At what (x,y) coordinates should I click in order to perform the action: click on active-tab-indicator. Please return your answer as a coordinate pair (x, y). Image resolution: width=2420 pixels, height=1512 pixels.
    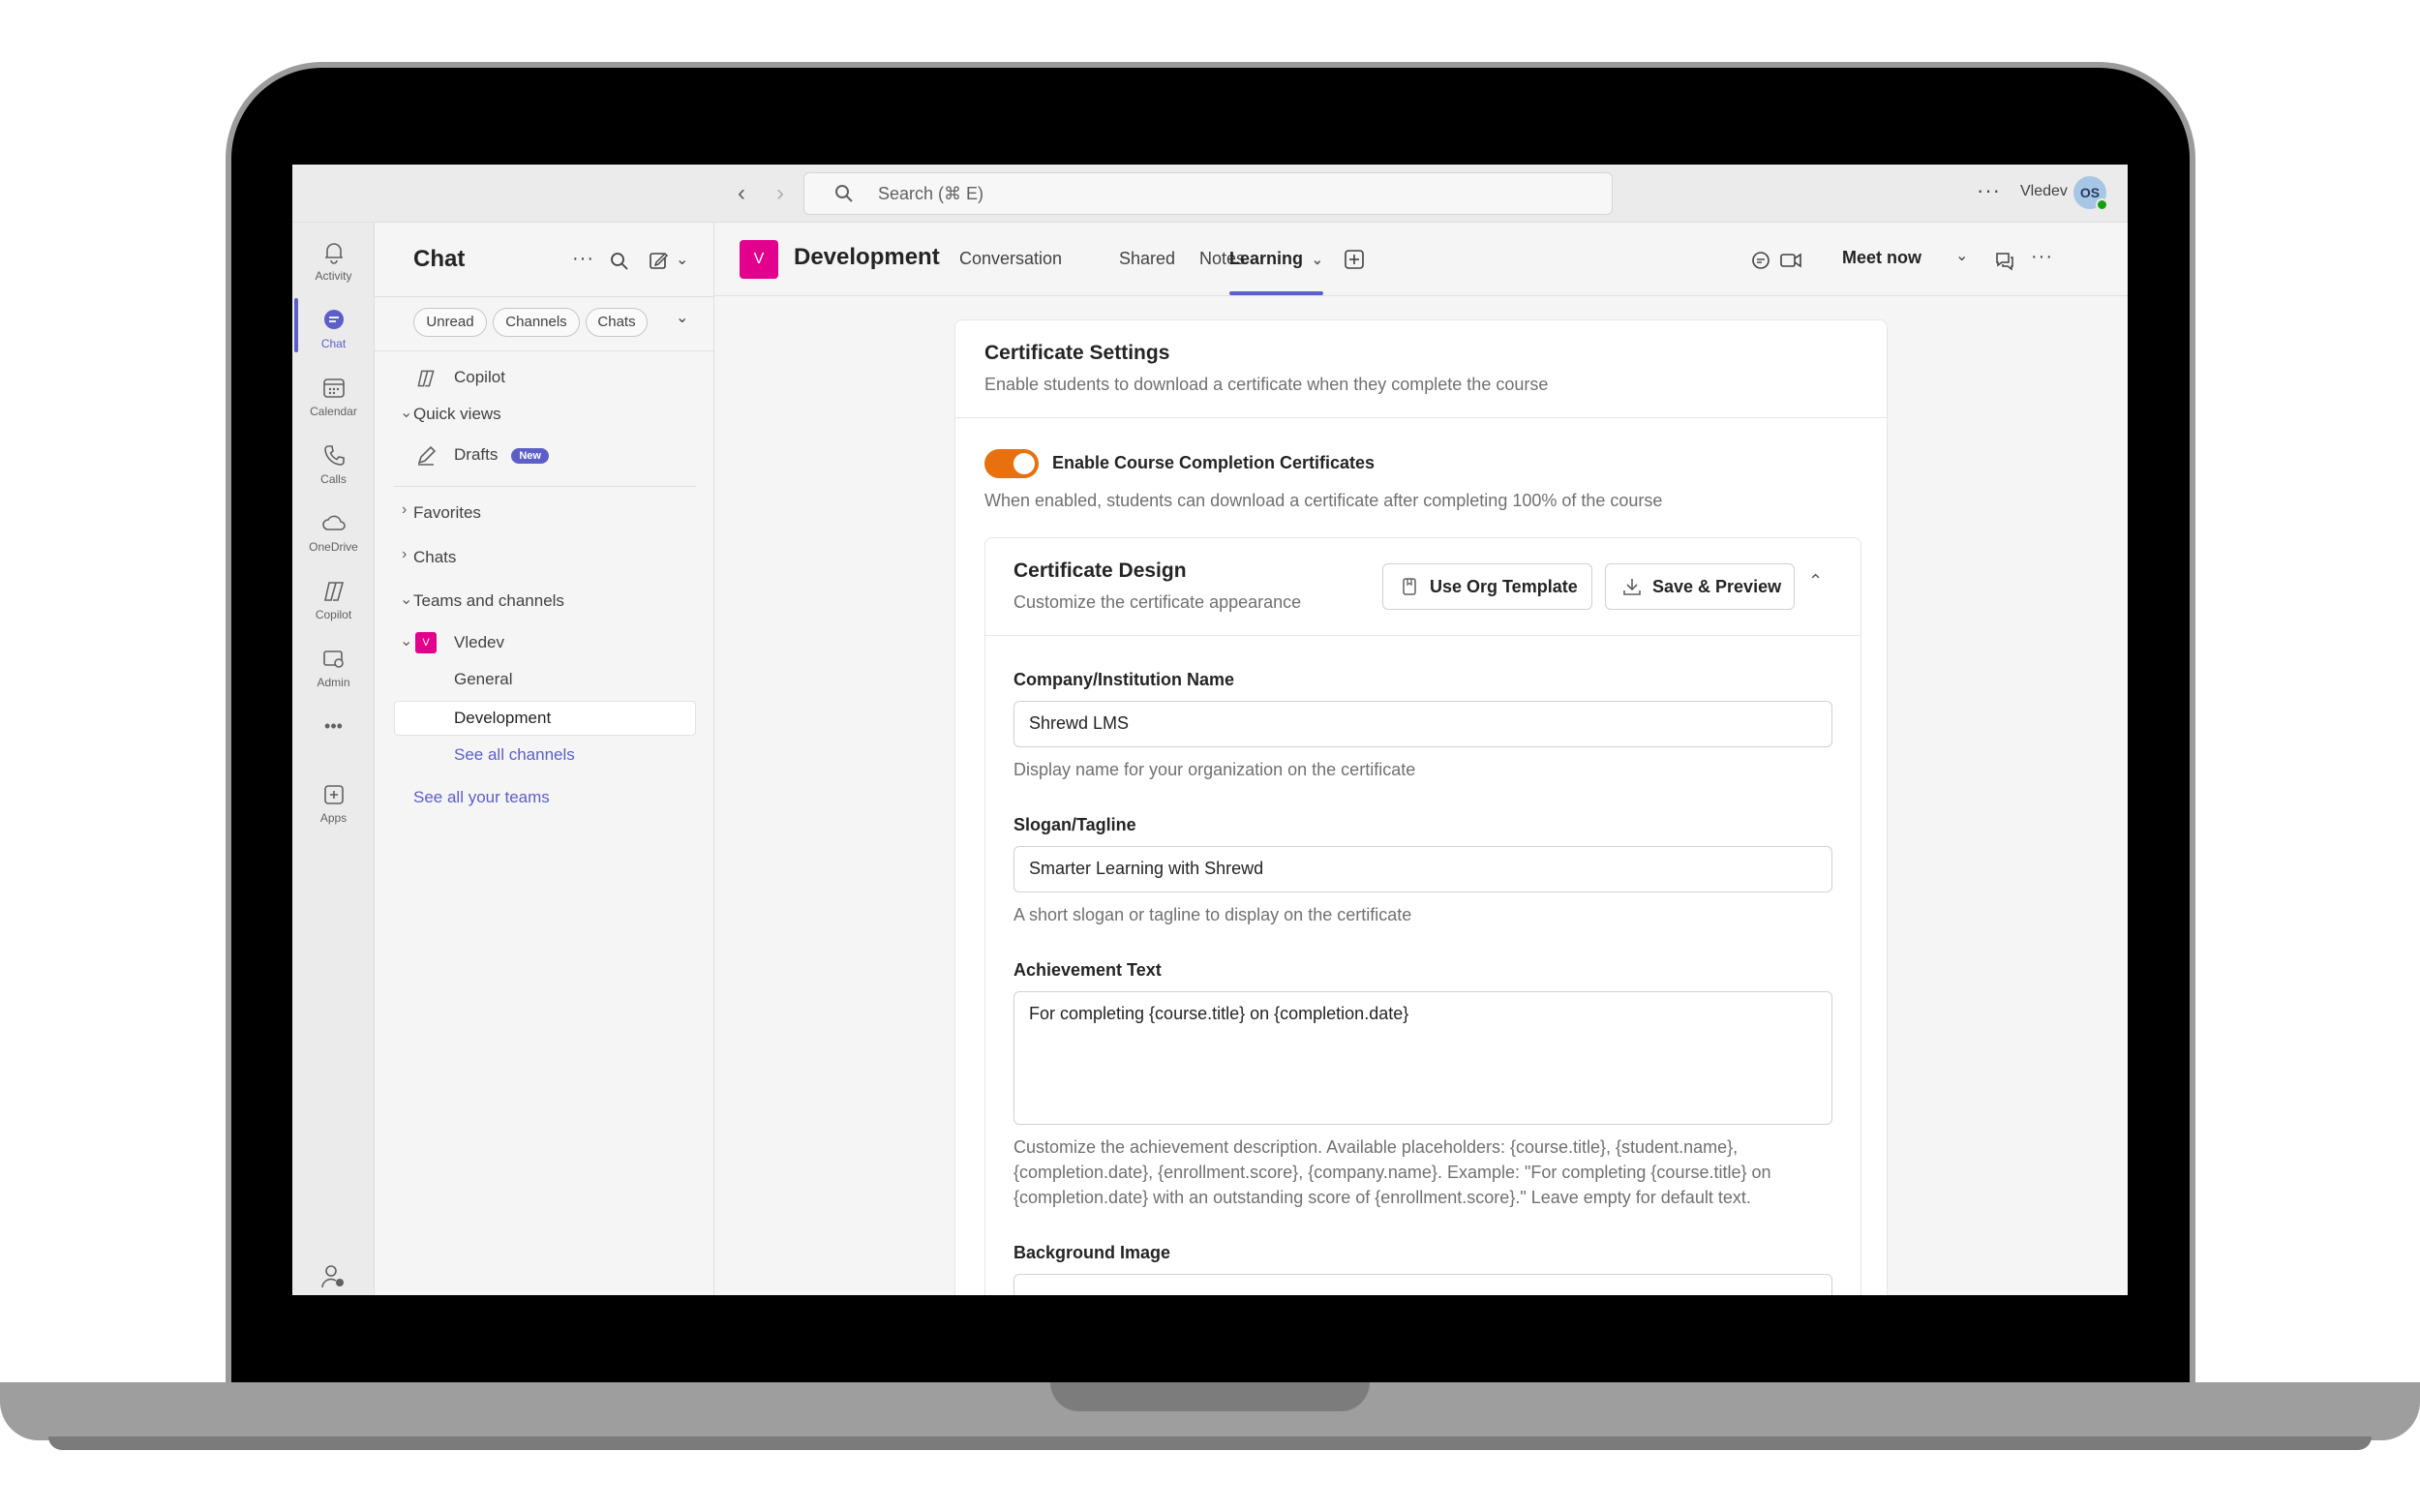
    Looking at the image, I should click on (1276, 293).